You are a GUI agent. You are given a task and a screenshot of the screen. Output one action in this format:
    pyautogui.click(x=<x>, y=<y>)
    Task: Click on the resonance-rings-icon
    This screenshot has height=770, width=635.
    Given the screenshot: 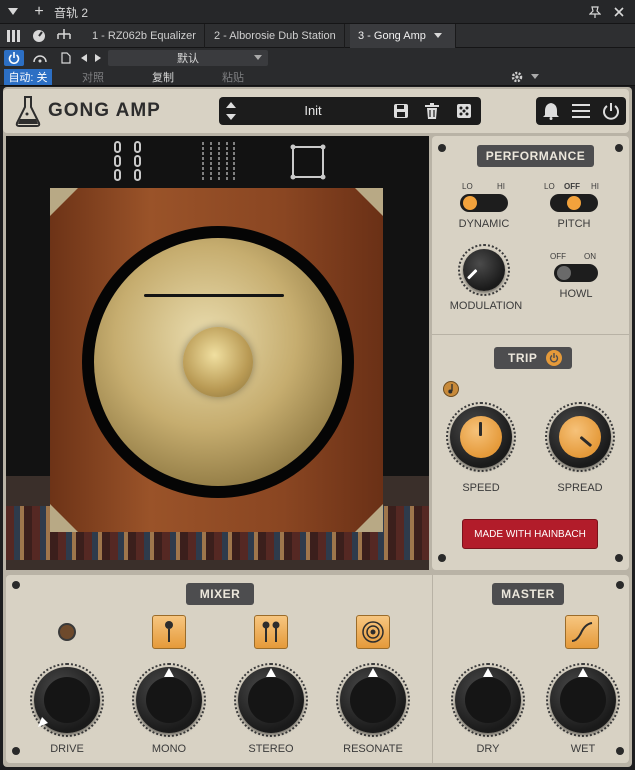 What is the action you would take?
    pyautogui.click(x=373, y=632)
    